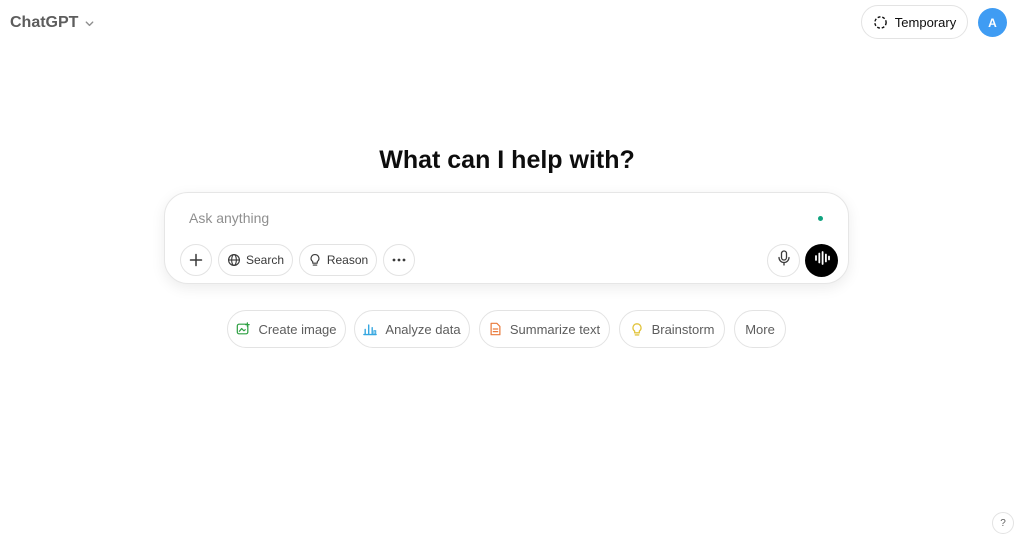 Image resolution: width=1024 pixels, height=540 pixels. What do you see at coordinates (347, 260) in the screenshot?
I see `reason-label: Reason` at bounding box center [347, 260].